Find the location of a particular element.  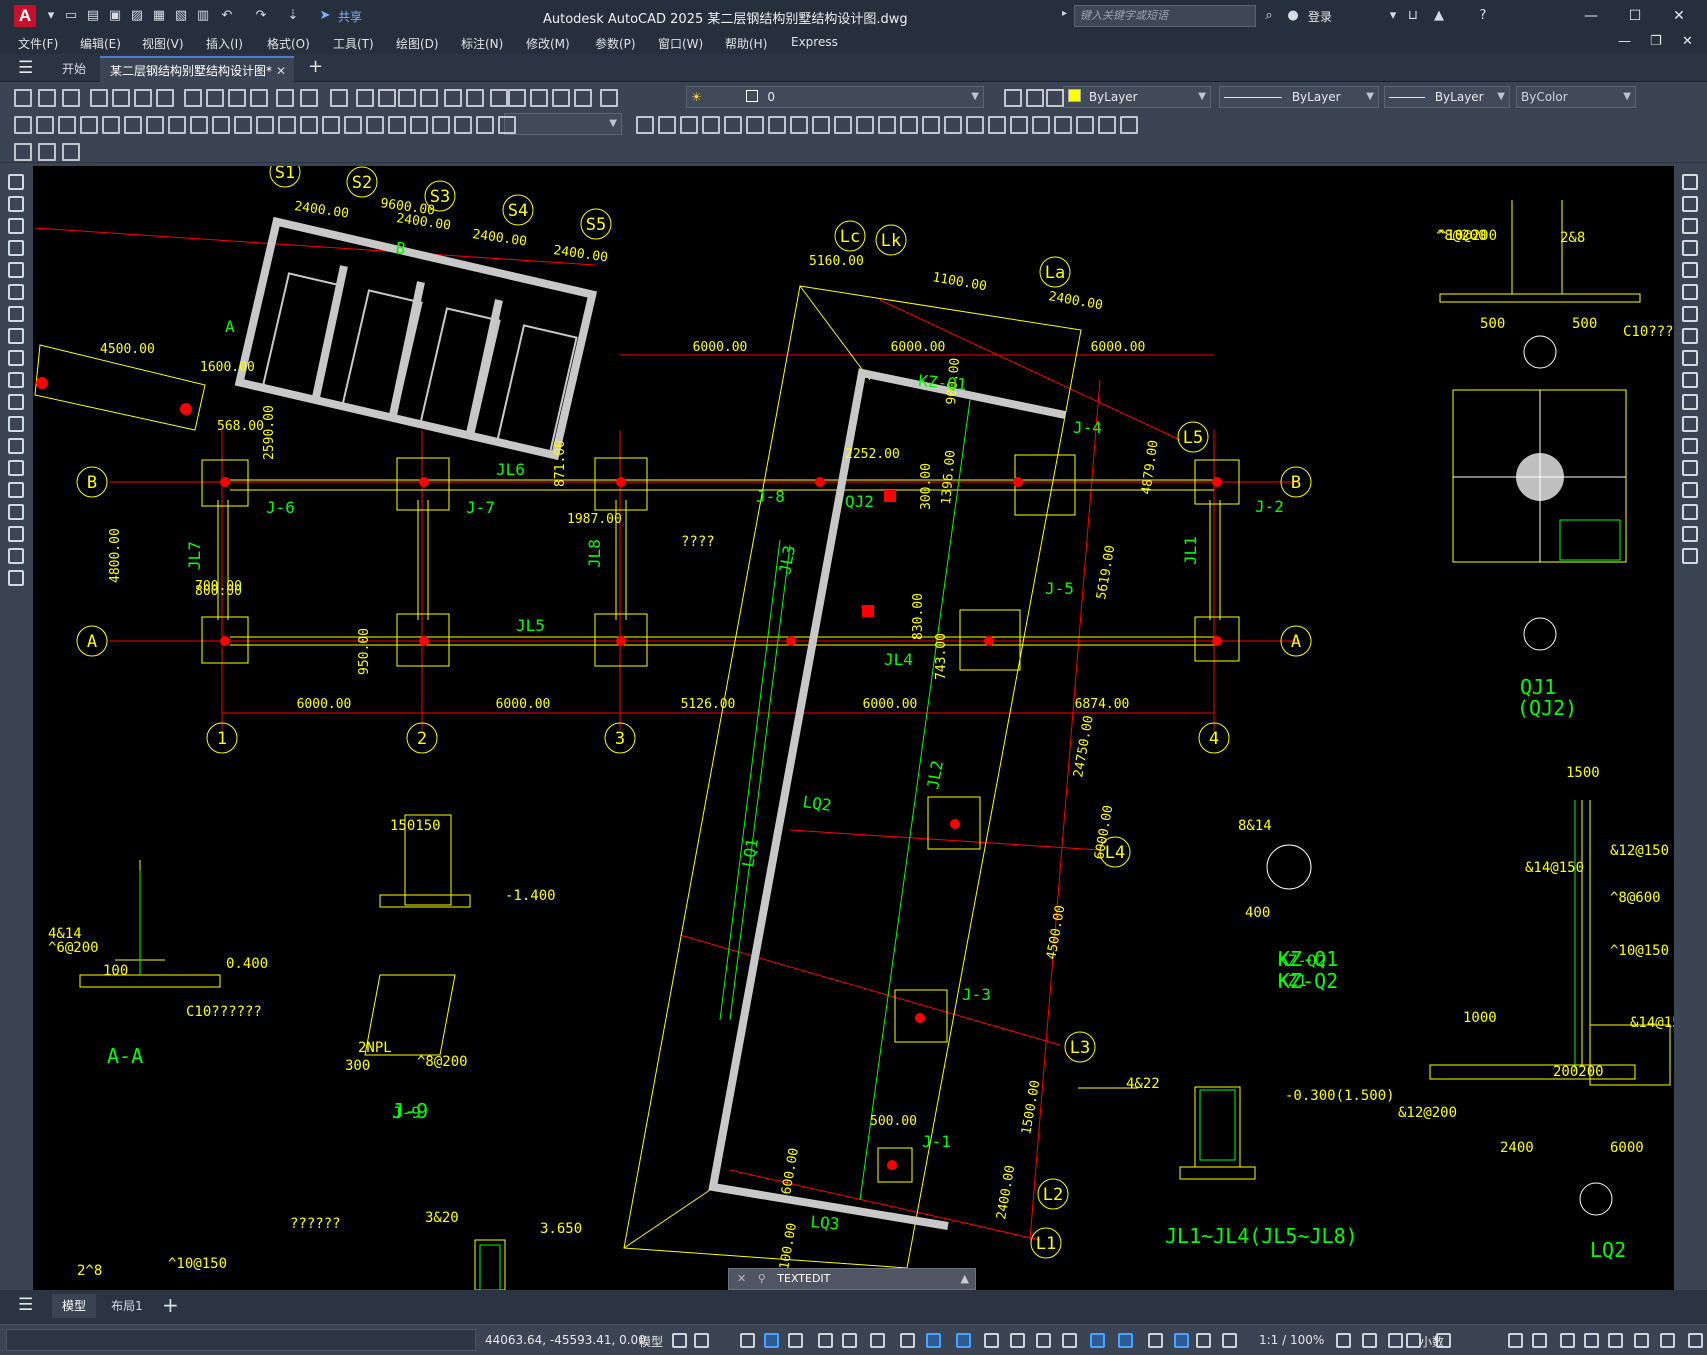

toolbar-layers-icon is located at coordinates (71, 152).